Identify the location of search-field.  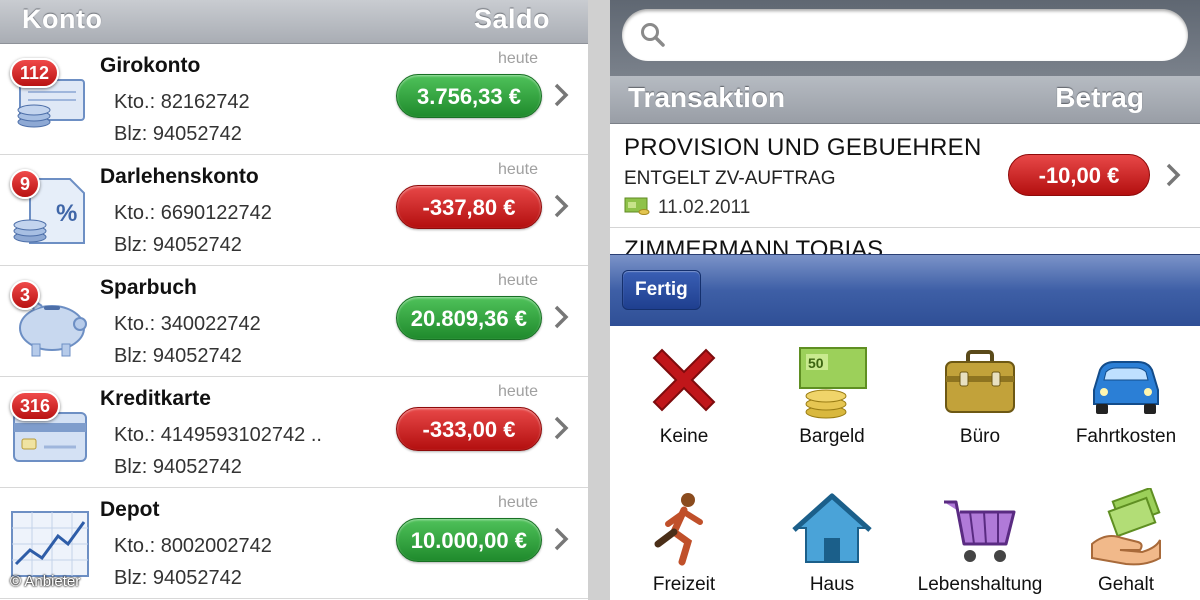
(905, 35).